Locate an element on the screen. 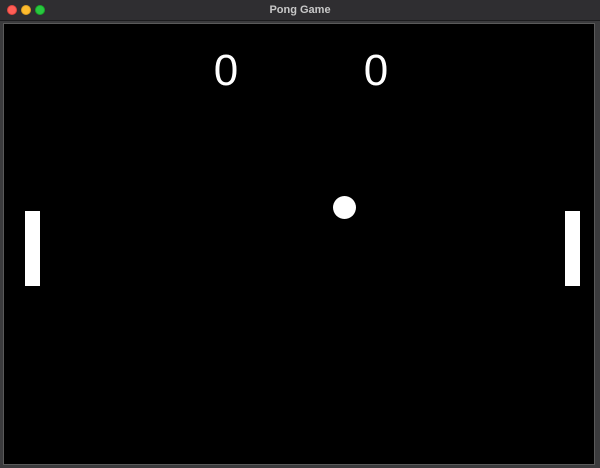 The width and height of the screenshot is (600, 468). left-paddle is located at coordinates (32, 248).